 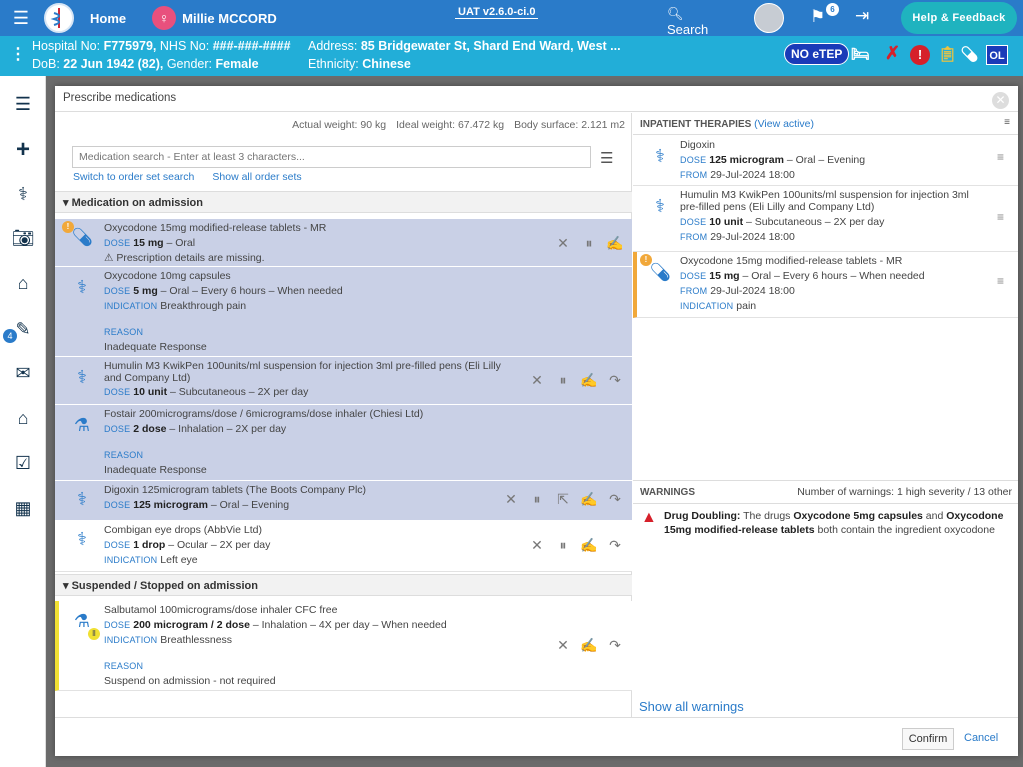 What do you see at coordinates (164, 18) in the screenshot?
I see `female-patient-icon: ♀` at bounding box center [164, 18].